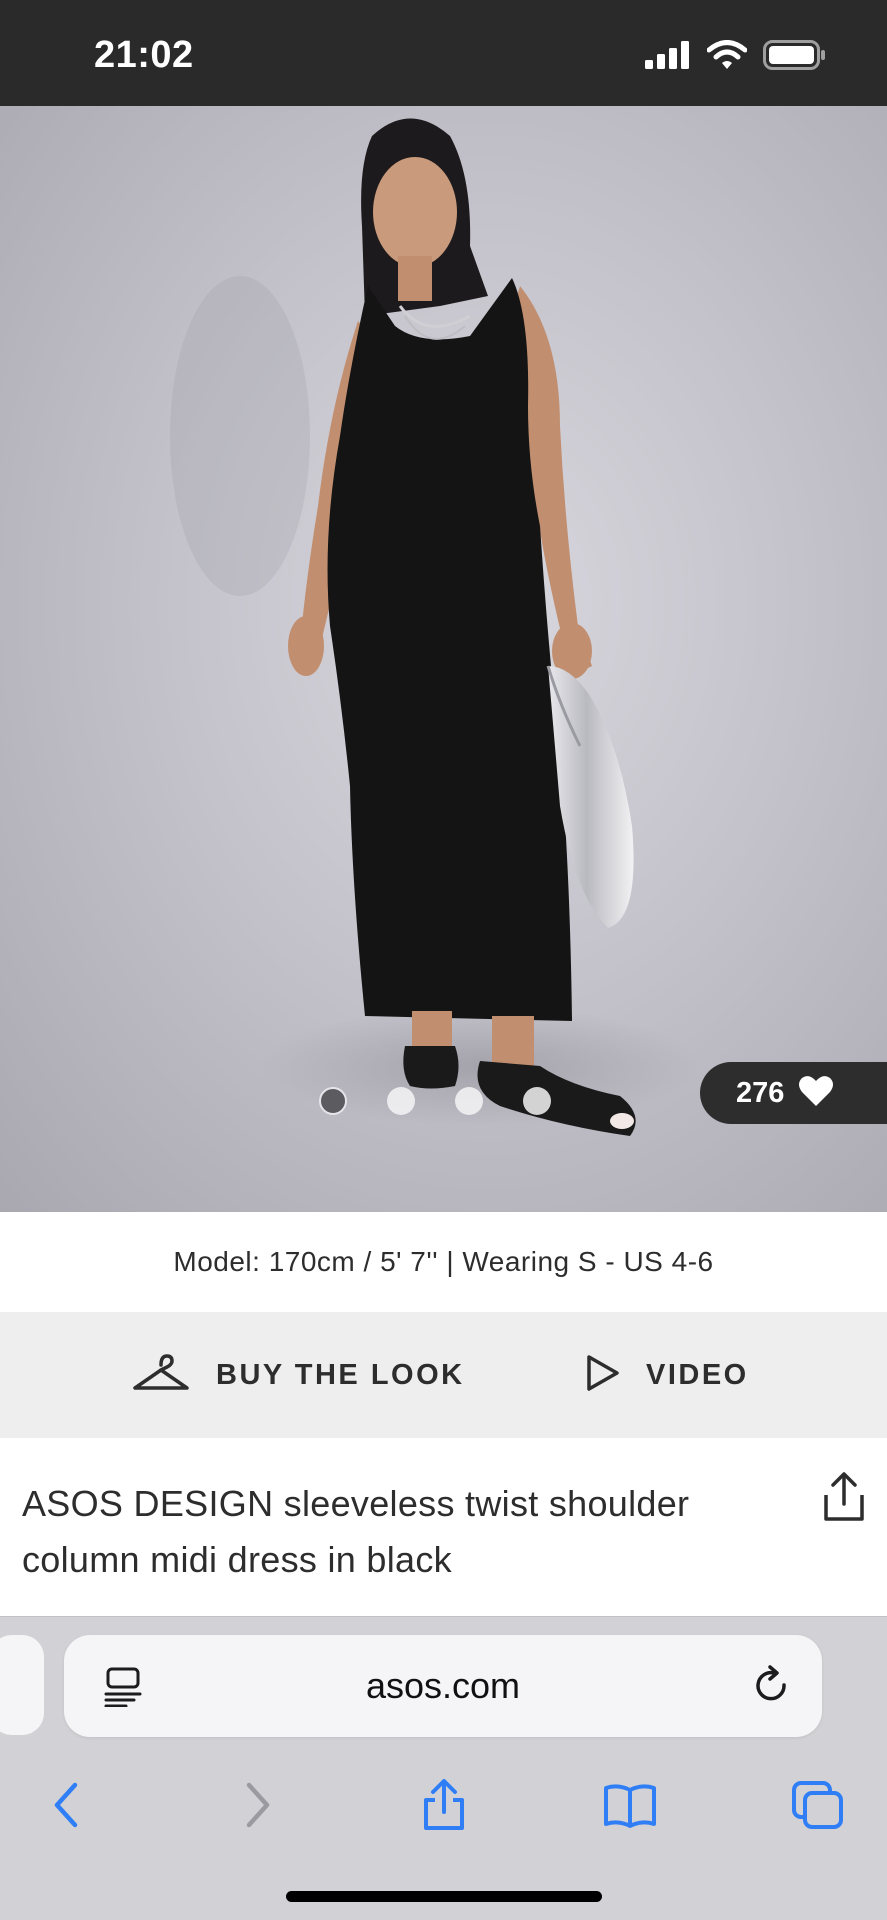 This screenshot has width=887, height=1920. What do you see at coordinates (793, 1093) in the screenshot?
I see `save-for-later-button: 276` at bounding box center [793, 1093].